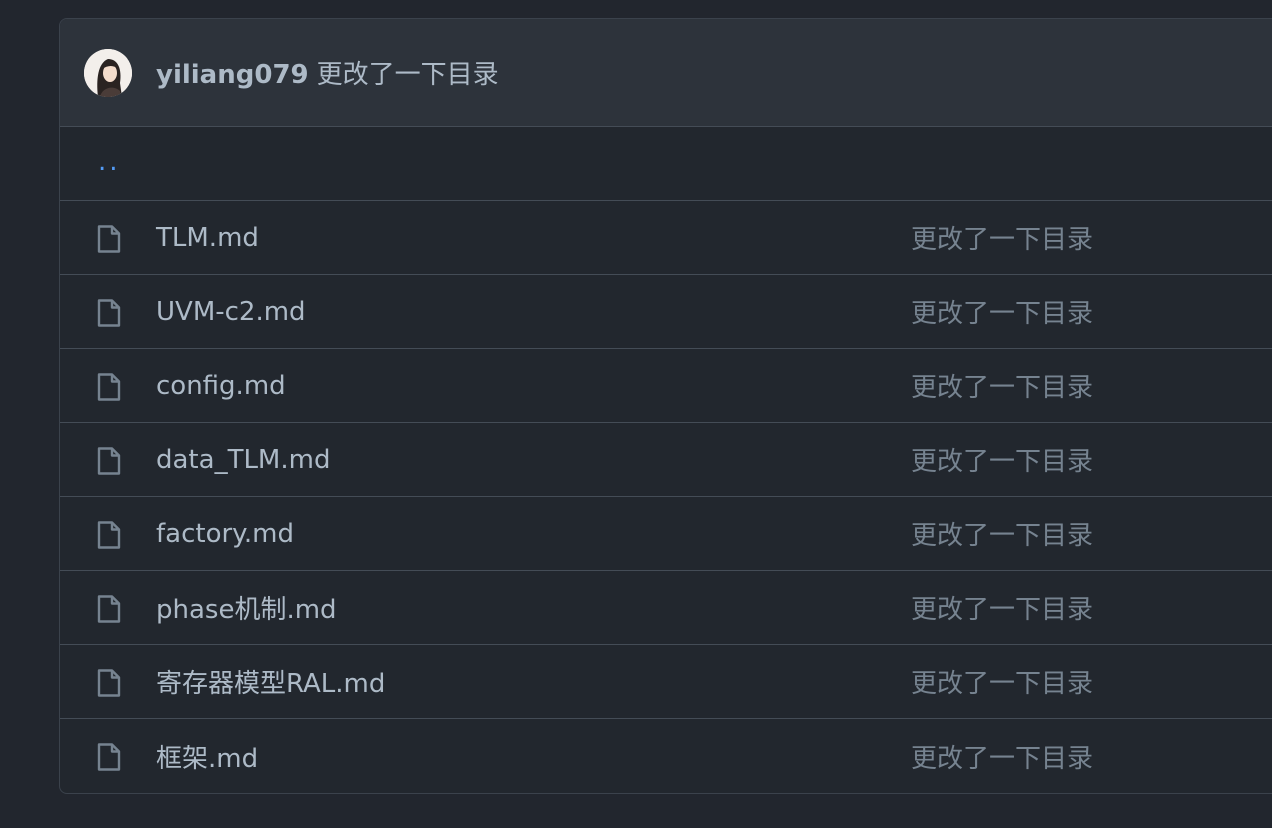 The width and height of the screenshot is (1272, 828). I want to click on file-row: phase机制.md 更改了一下目录, so click(666, 608).